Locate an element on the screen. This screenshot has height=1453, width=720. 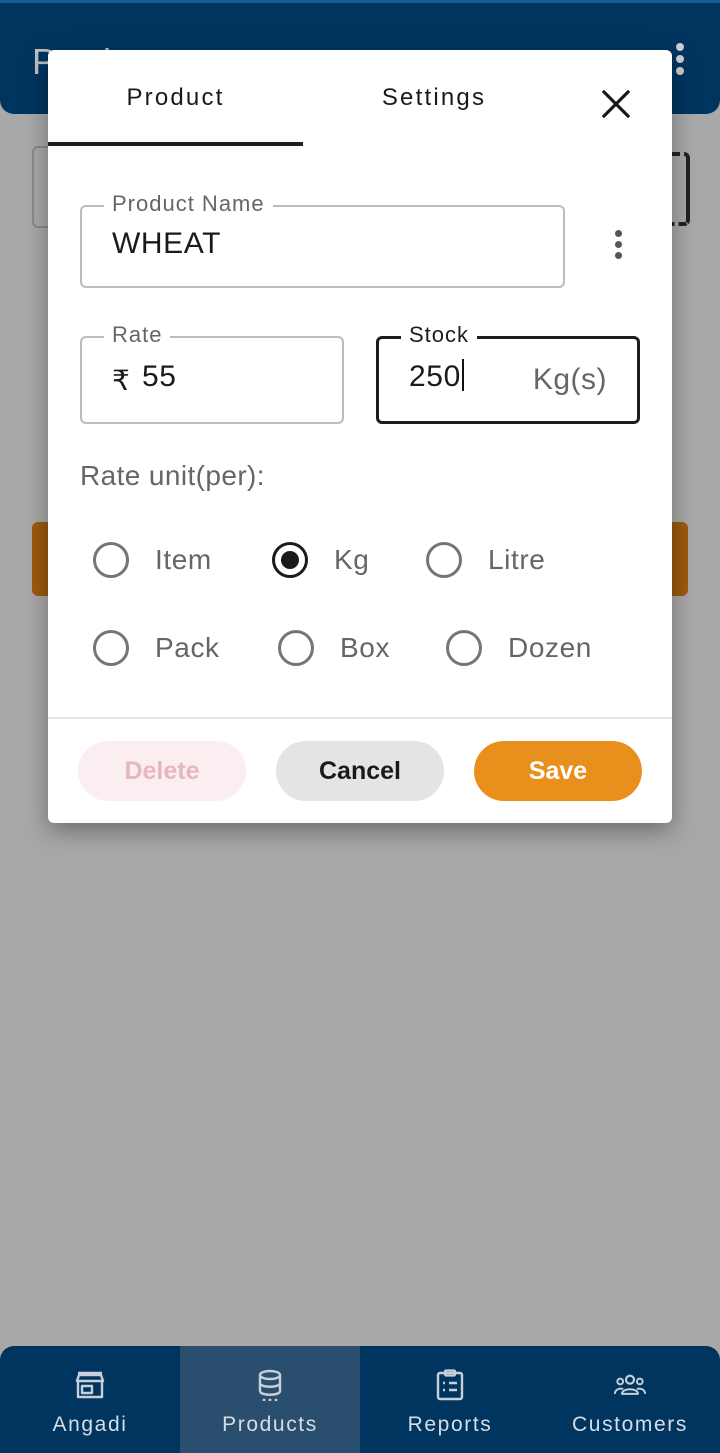
delete-button: Delete is located at coordinates (162, 771).